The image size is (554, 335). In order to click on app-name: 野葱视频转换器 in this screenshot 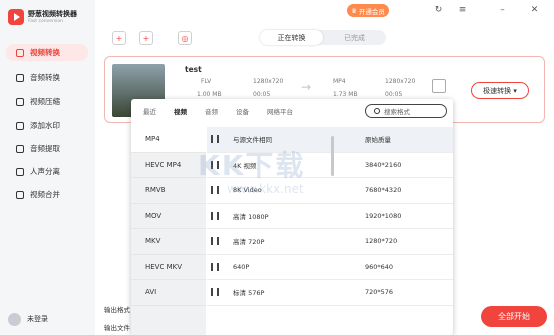, I will do `click(52, 14)`.